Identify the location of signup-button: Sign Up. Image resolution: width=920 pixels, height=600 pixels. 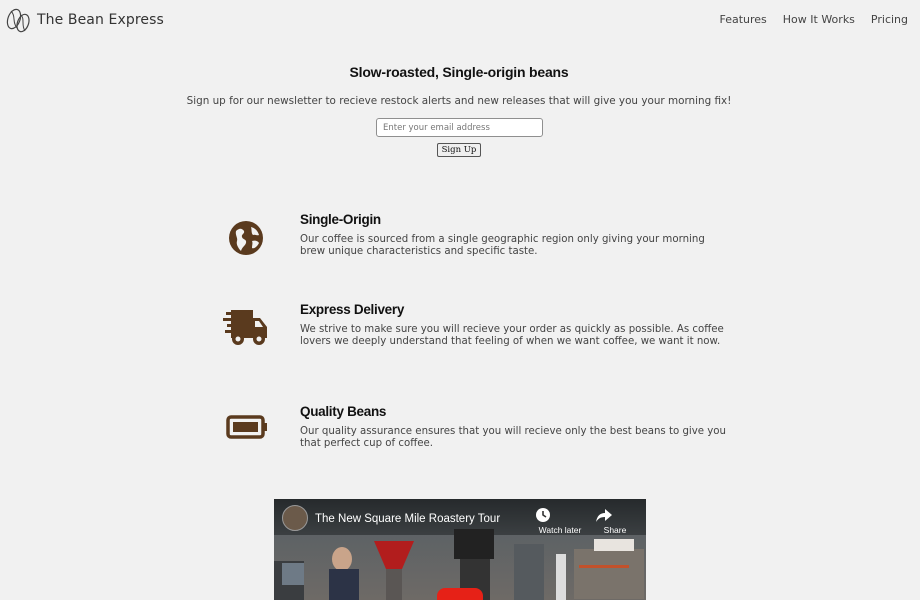
(459, 150).